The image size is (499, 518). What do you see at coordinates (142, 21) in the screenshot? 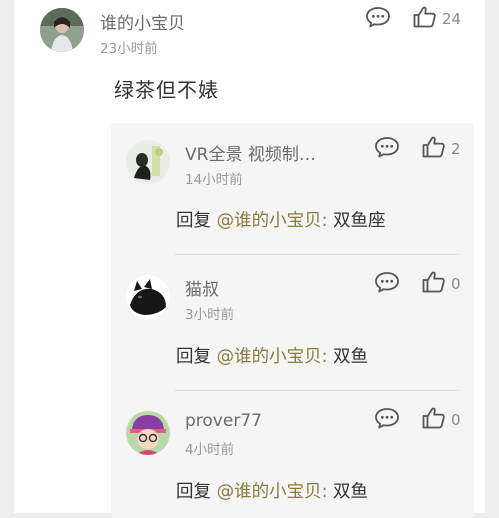
I see `comment-username: 谁的小宝贝` at bounding box center [142, 21].